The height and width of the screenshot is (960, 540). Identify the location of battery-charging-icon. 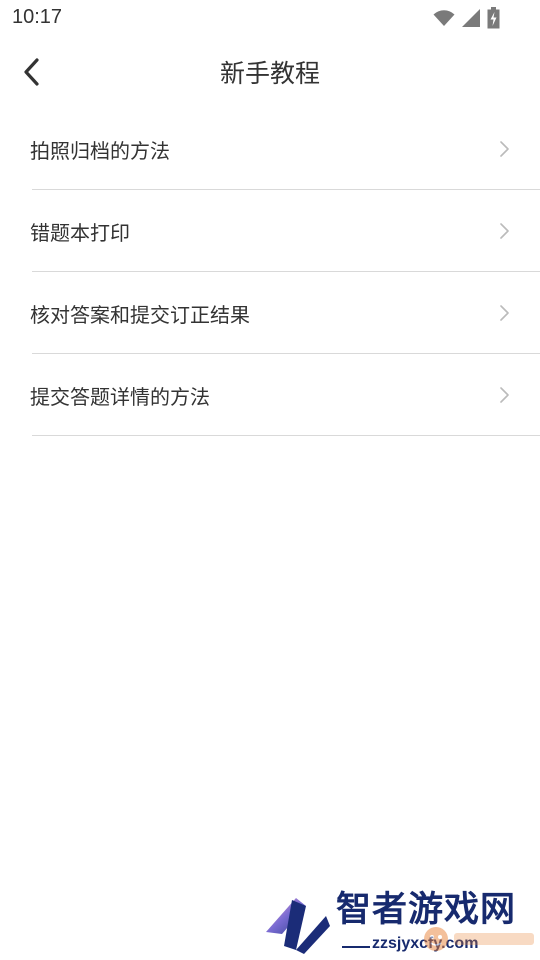
(493, 18).